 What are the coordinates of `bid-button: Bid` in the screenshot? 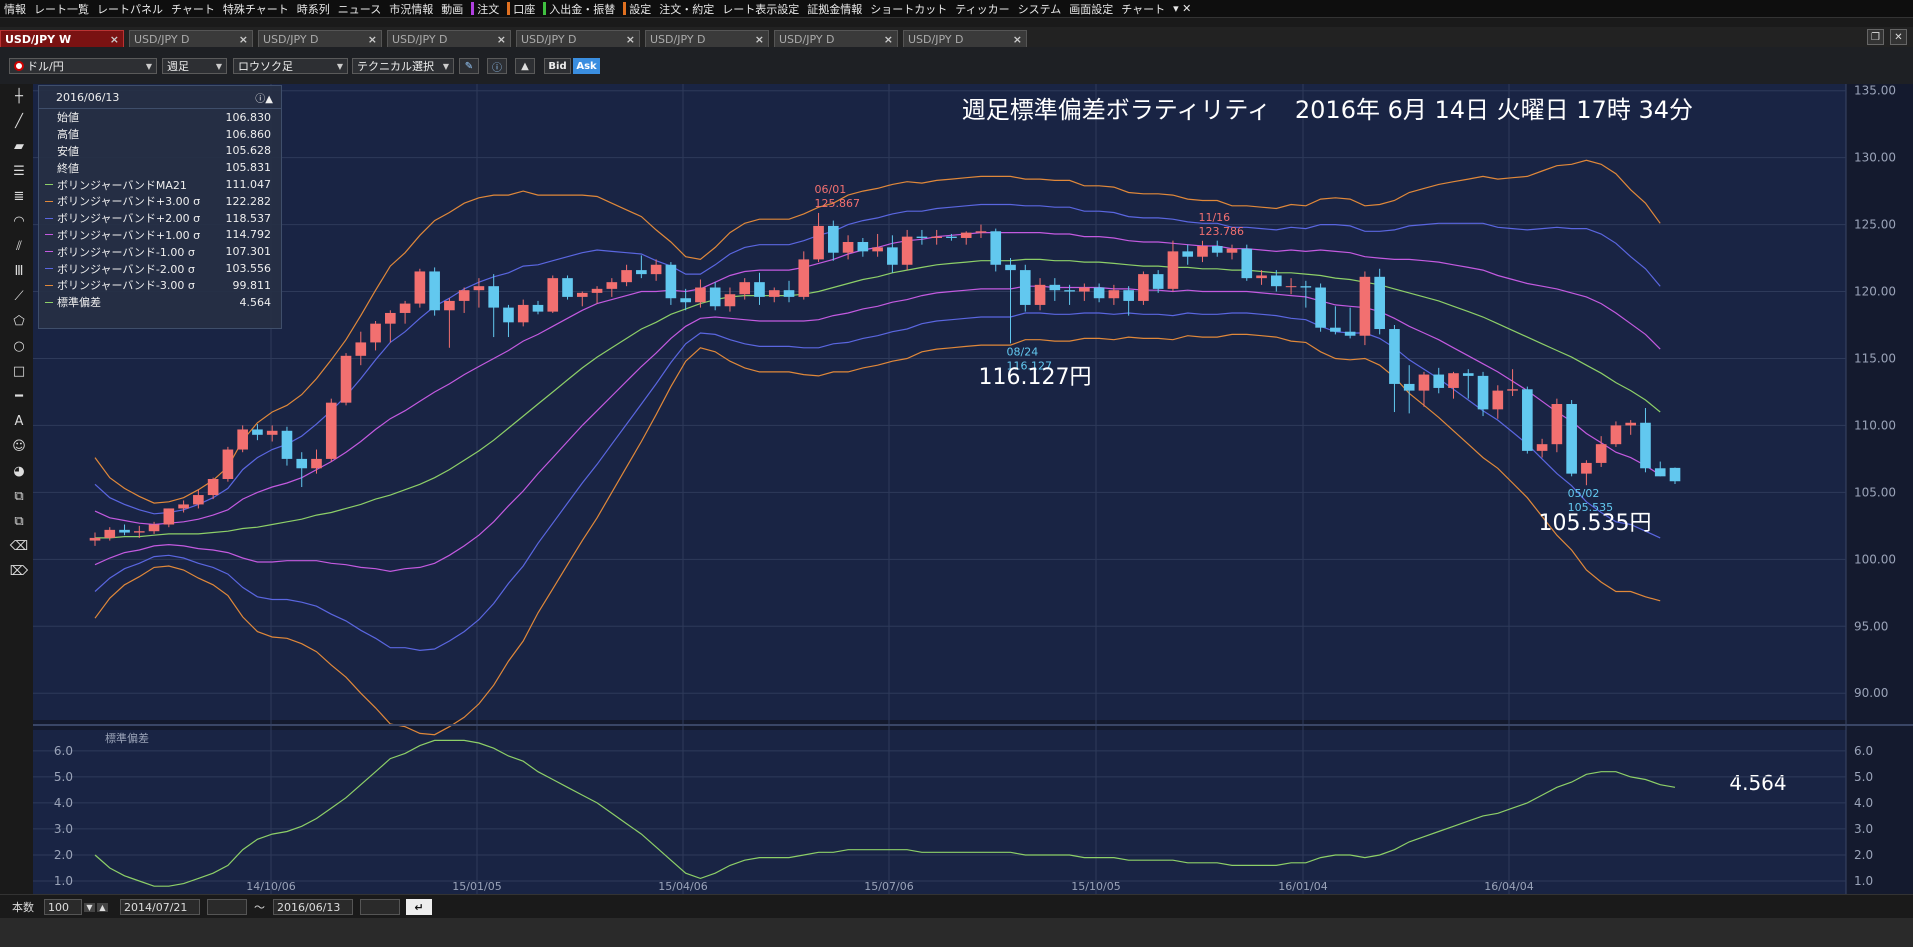 It's located at (557, 66).